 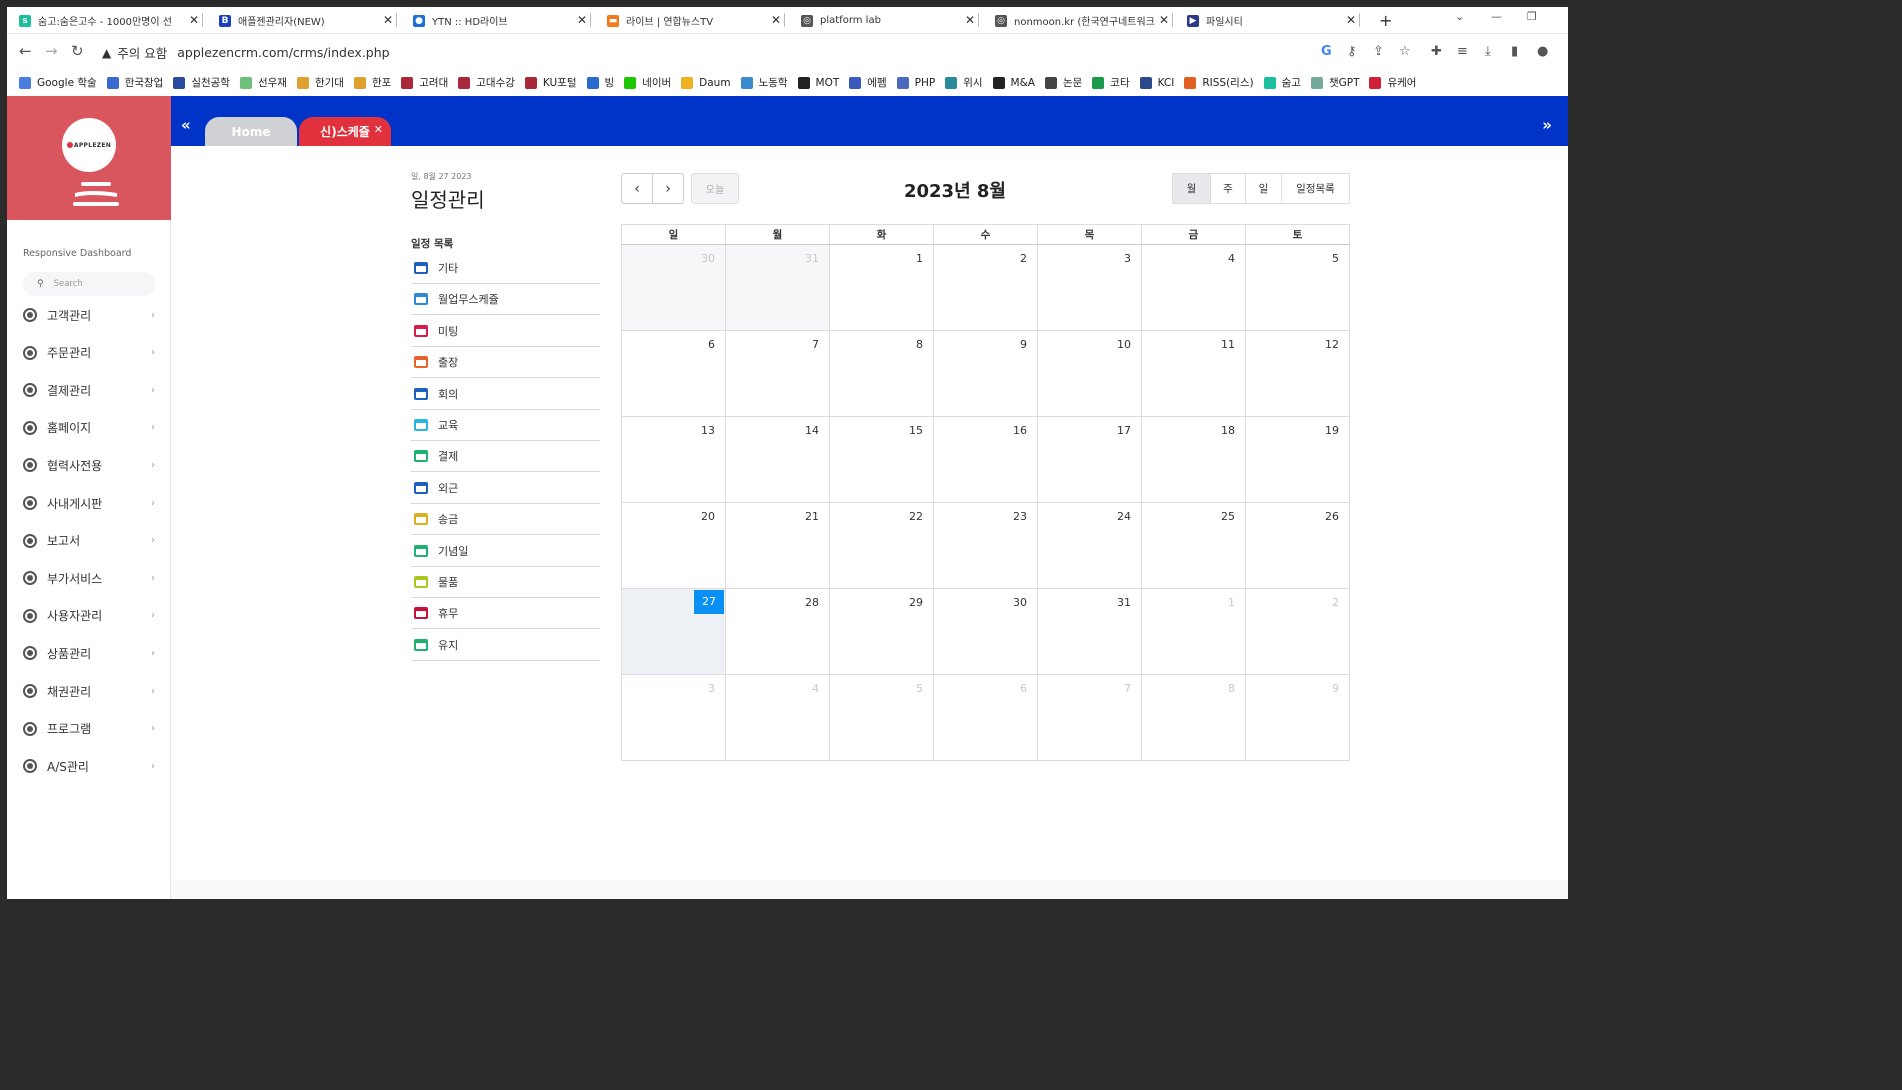 I want to click on browser-tab: ▬ 라이브 | 연합뉴스TV ✕, so click(x=690, y=20).